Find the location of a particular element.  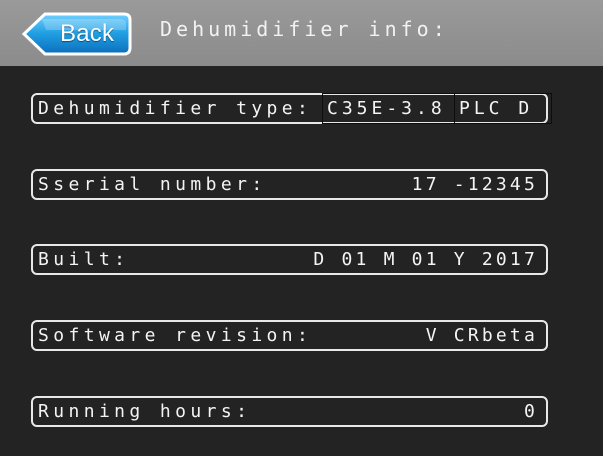

value-divider is located at coordinates (454, 108).